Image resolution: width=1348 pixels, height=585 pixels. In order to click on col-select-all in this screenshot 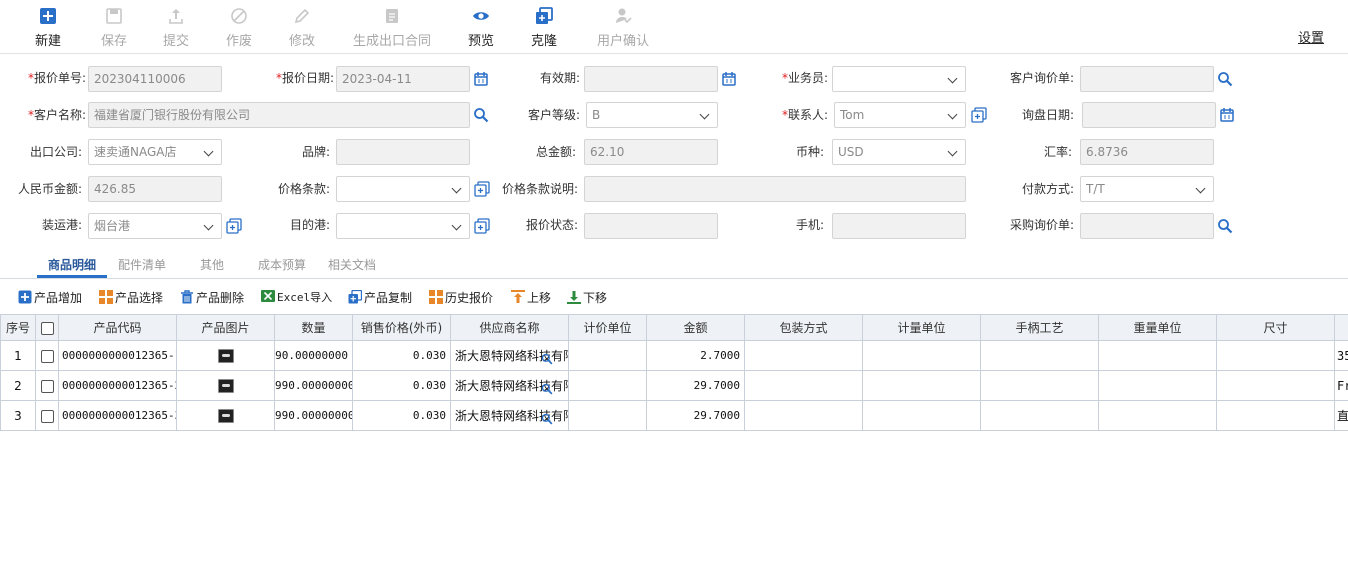, I will do `click(47, 327)`.